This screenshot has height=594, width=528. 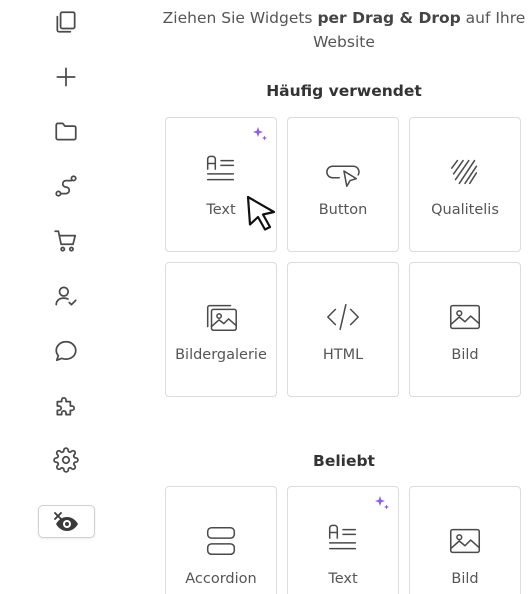 I want to click on widget-label: Bildergalerie, so click(x=221, y=355).